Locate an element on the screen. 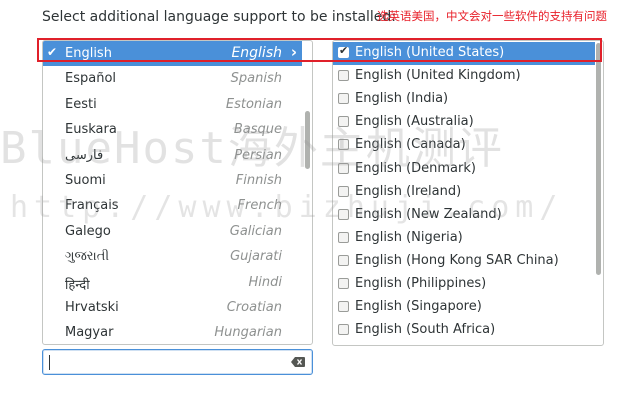  locale-row: ✔ English (United States) is located at coordinates (464, 53).